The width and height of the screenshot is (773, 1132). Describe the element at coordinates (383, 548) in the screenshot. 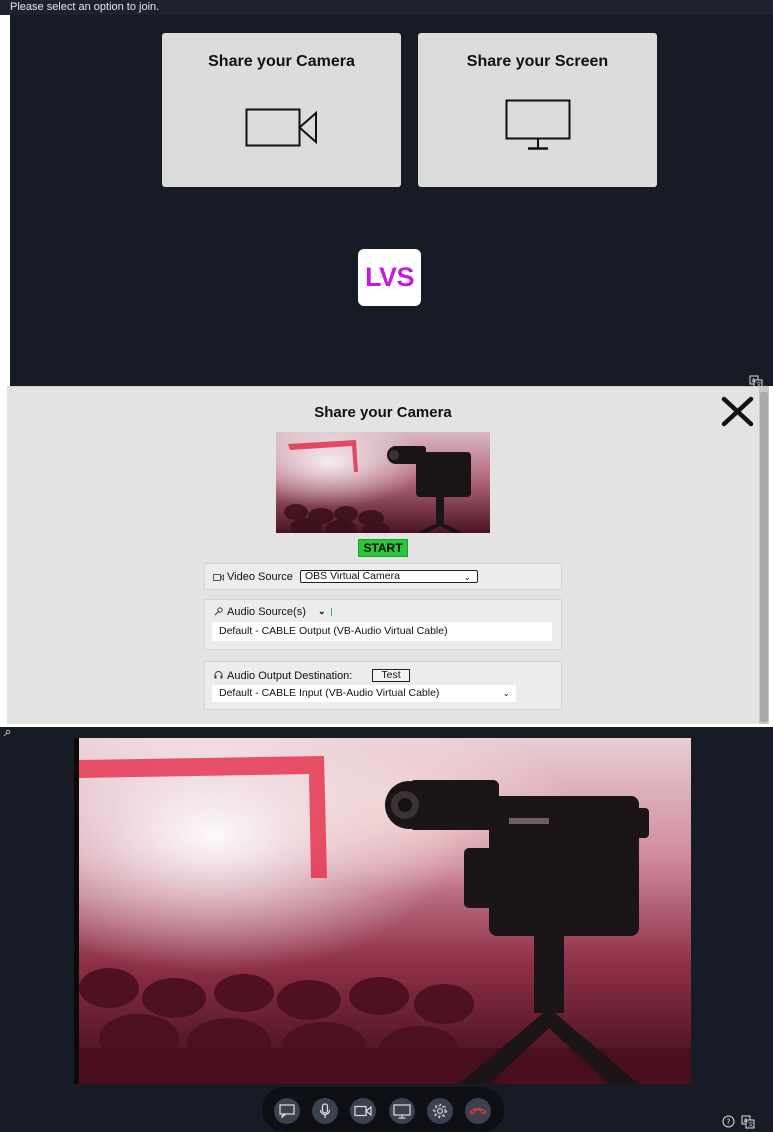

I see `start-button: START` at that location.